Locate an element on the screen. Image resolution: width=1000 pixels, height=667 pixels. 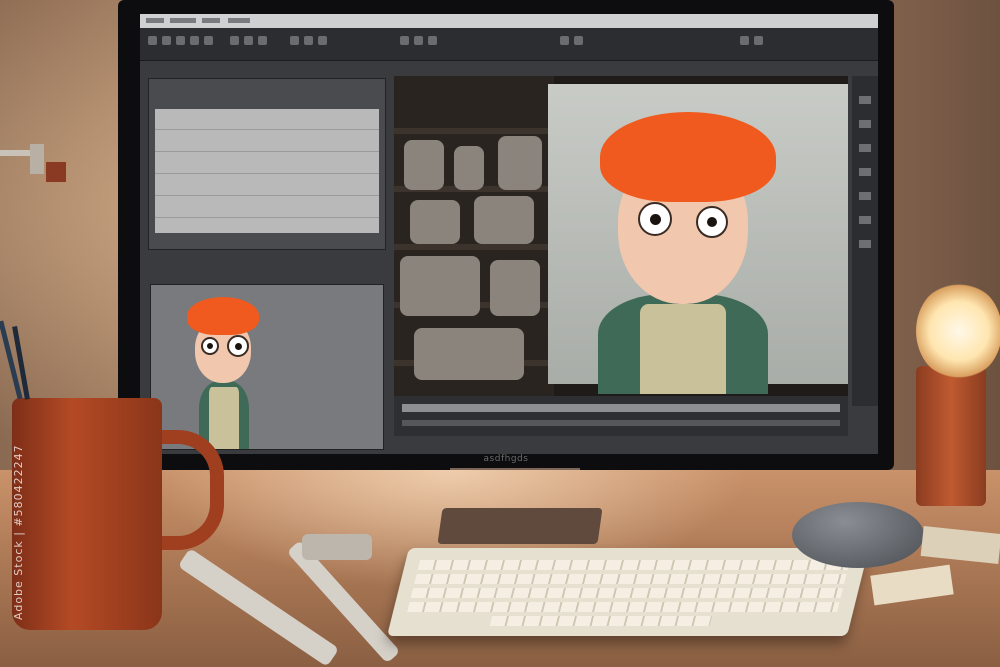
pen-cap is located at coordinates (337, 547).